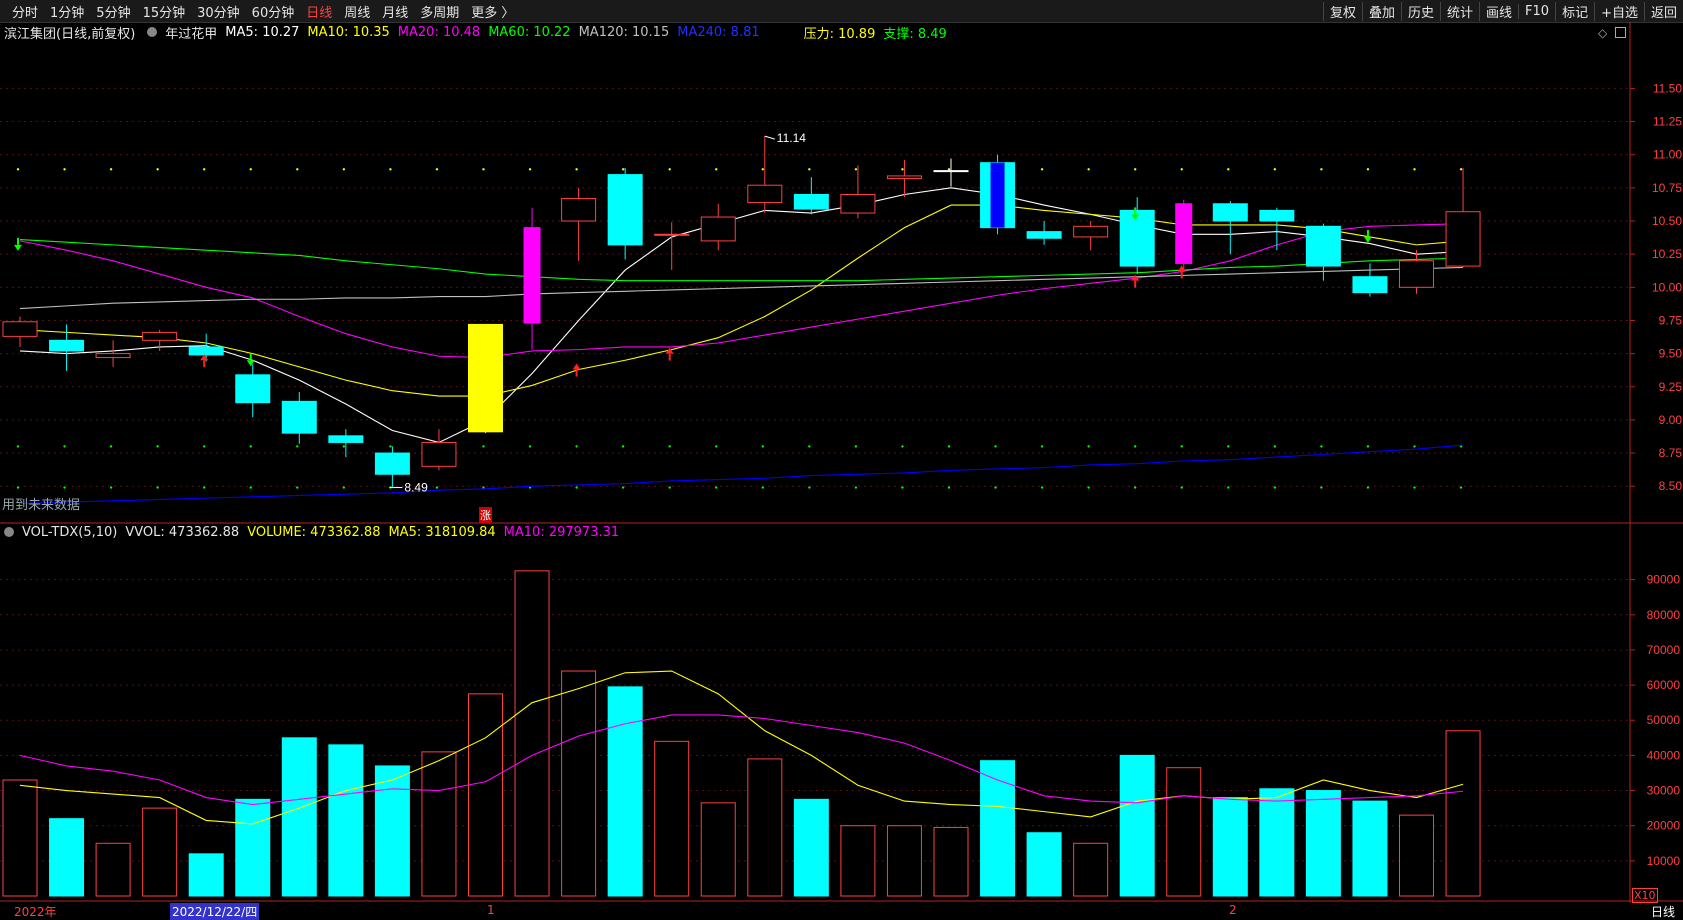 The height and width of the screenshot is (920, 1683). Describe the element at coordinates (1664, 685) in the screenshot. I see `volume-tick-label-5: 60000` at that location.